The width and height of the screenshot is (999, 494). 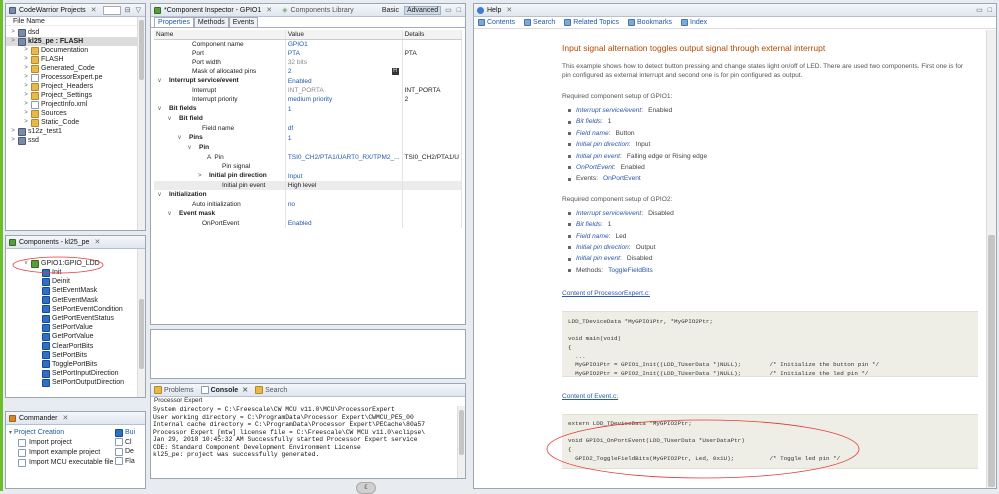 I want to click on help-toolbar-index: Index, so click(x=694, y=22).